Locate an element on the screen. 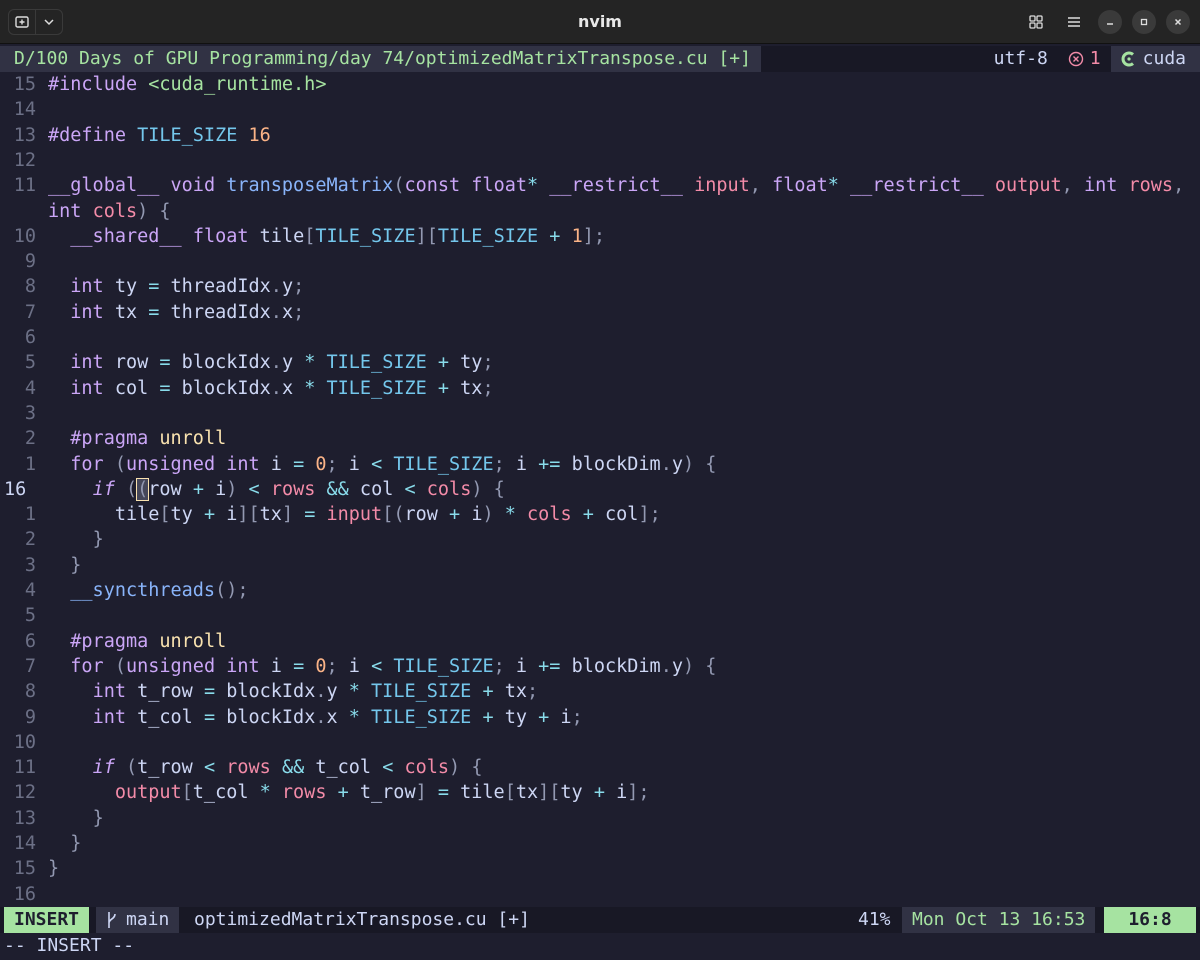  code-line: 8 int ty = threadIdx.y; is located at coordinates (600, 286).